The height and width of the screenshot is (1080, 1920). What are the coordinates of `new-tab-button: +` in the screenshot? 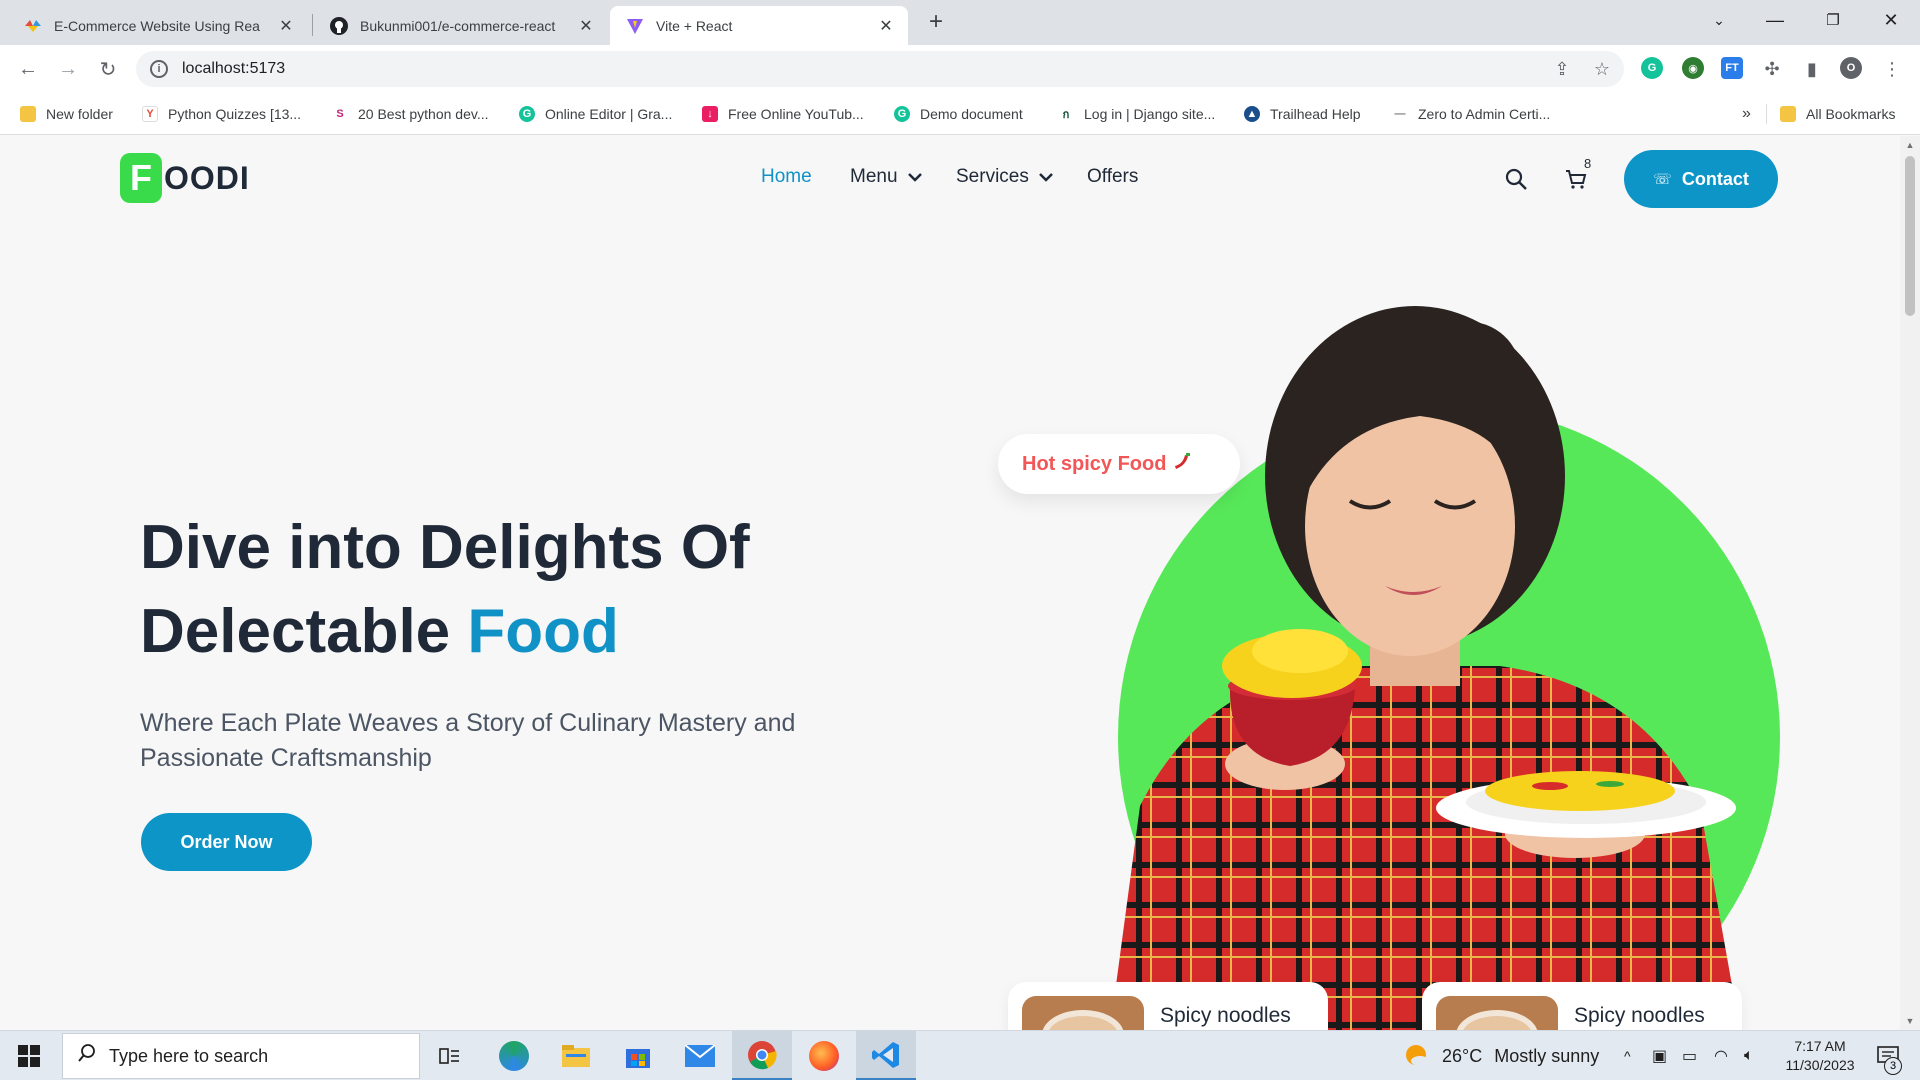 It's located at (936, 22).